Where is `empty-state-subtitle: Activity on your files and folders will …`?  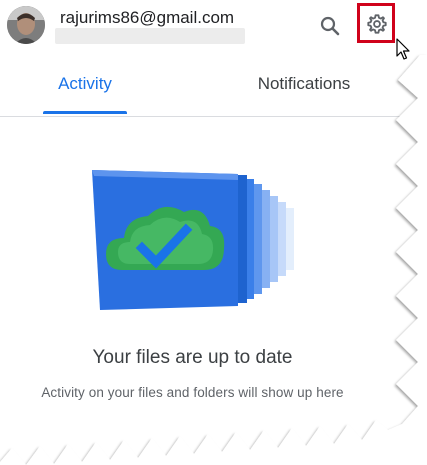 empty-state-subtitle: Activity on your files and folders will … is located at coordinates (192, 392).